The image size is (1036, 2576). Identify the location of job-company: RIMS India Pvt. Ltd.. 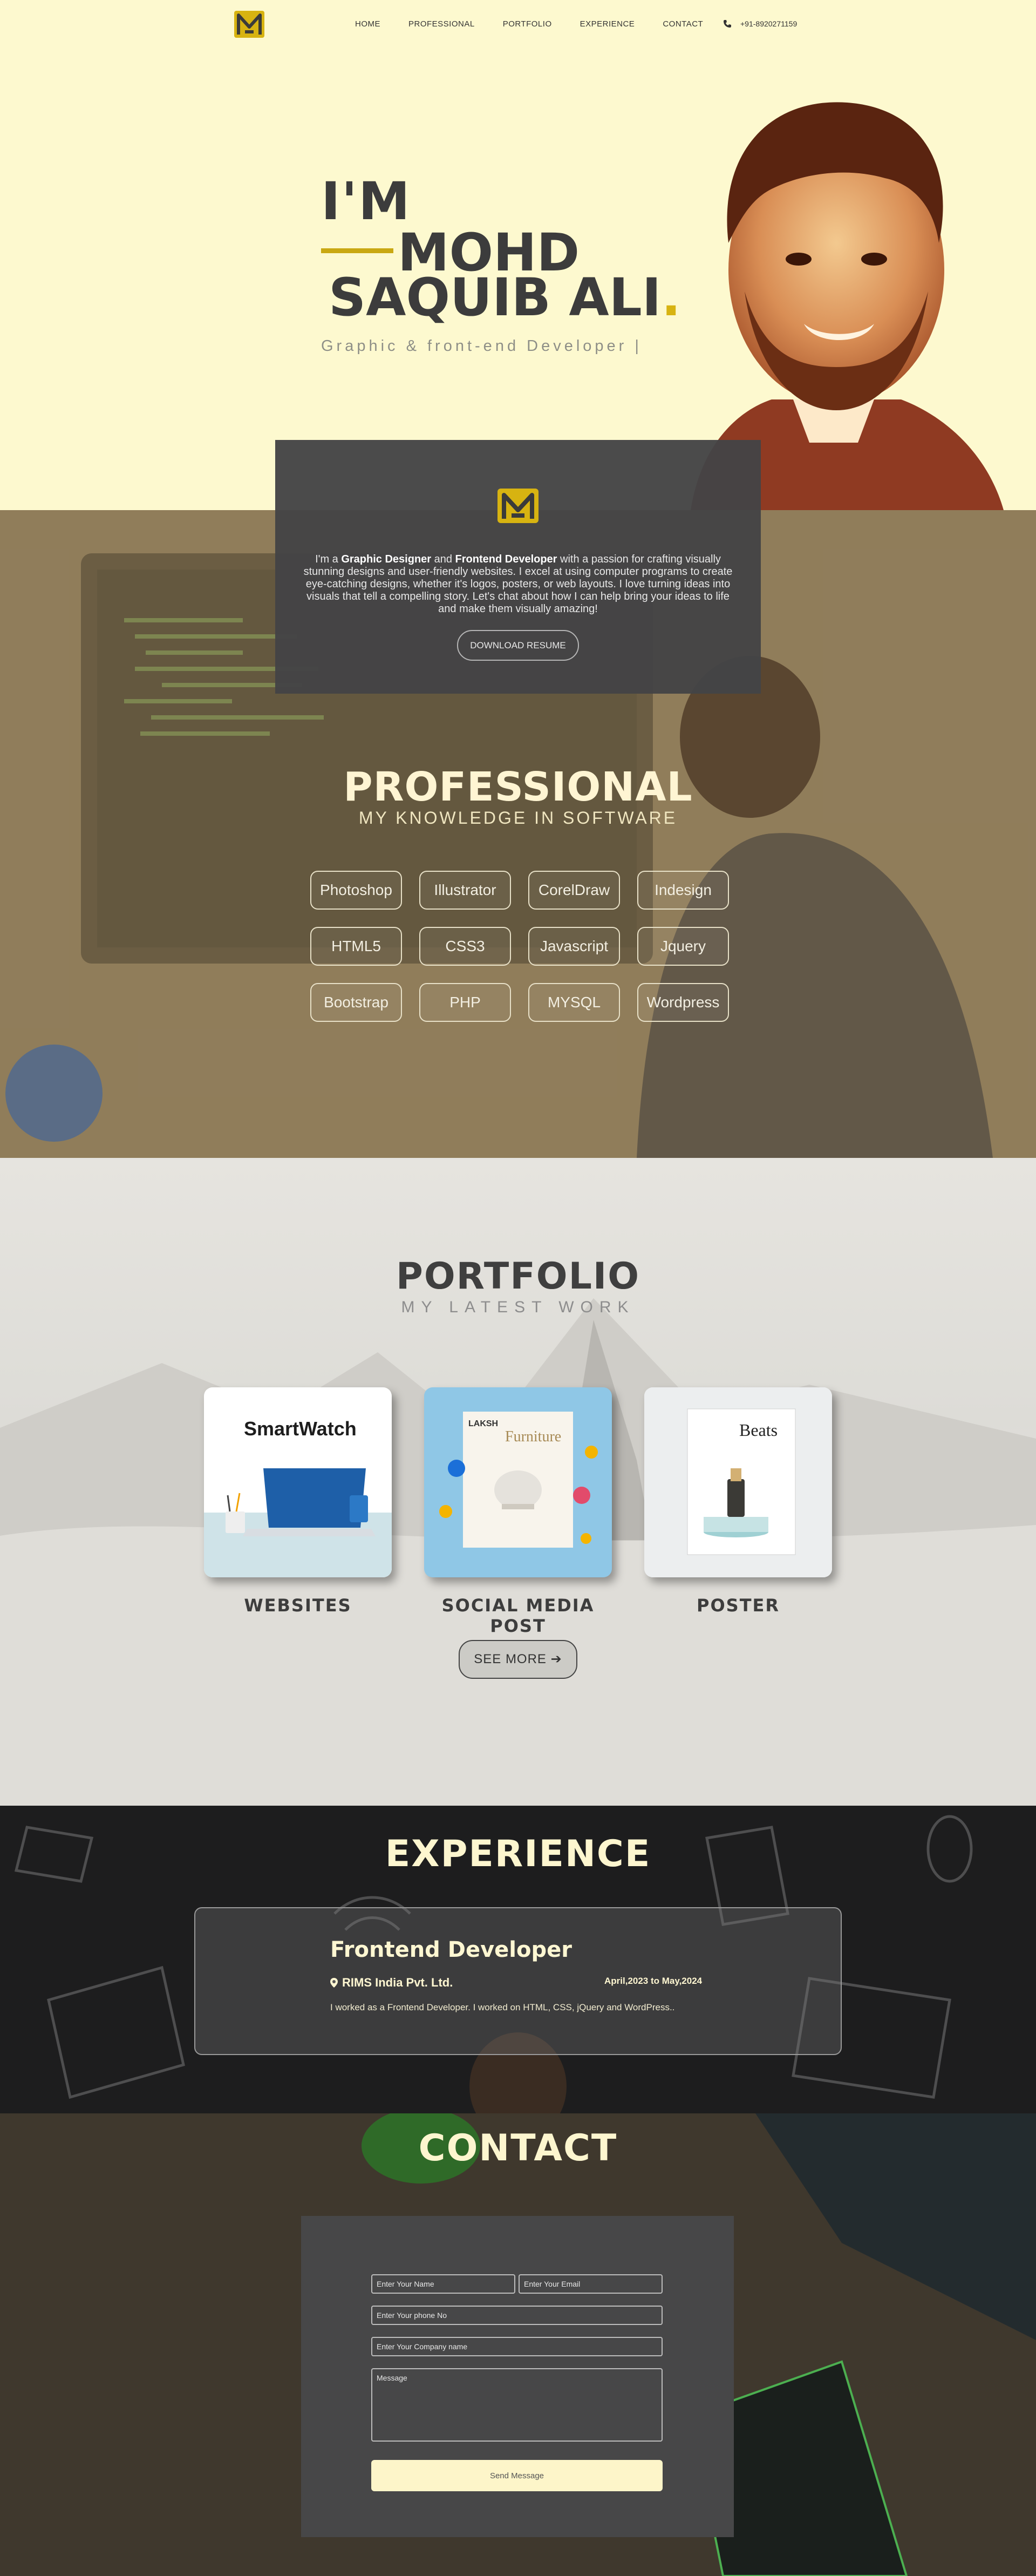
(391, 1983).